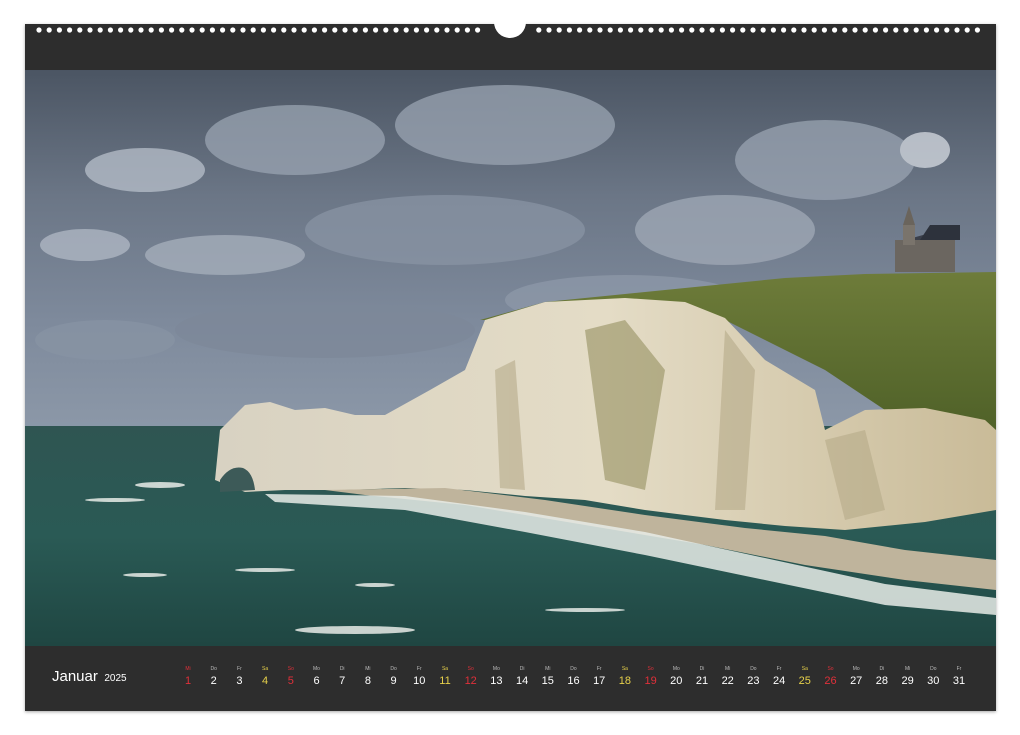  What do you see at coordinates (496, 670) in the screenshot?
I see `weekday-abbr: Mo` at bounding box center [496, 670].